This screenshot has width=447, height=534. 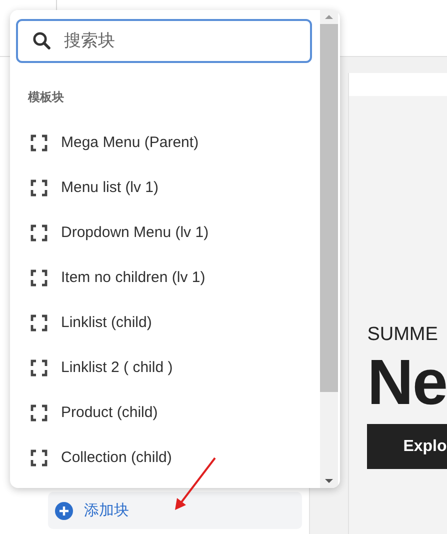 I want to click on block-item: Item no children (lv 1), so click(x=168, y=277).